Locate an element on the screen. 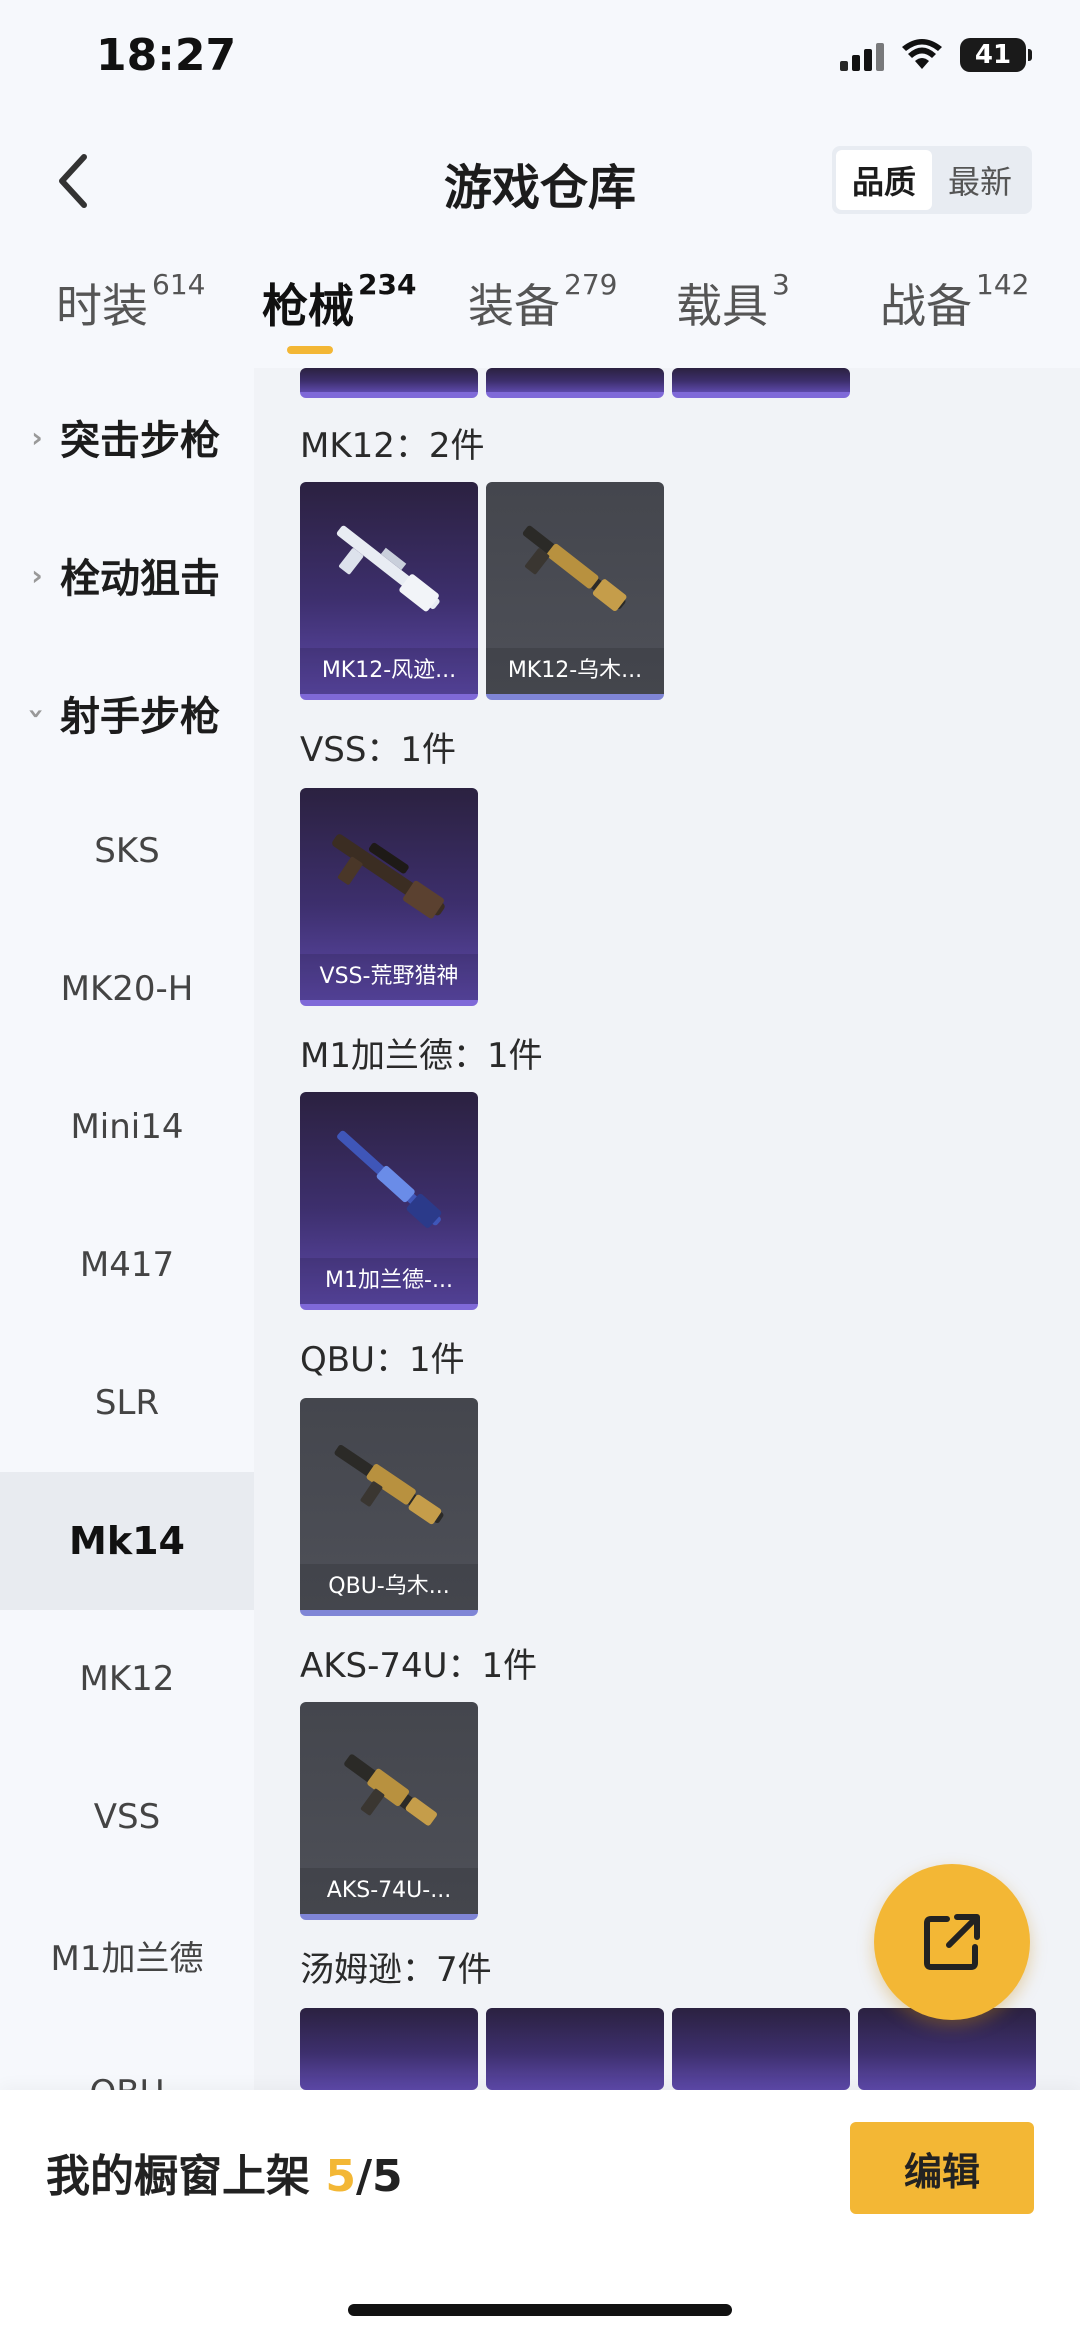 Image resolution: width=1080 pixels, height=2339 pixels. share-button is located at coordinates (952, 1942).